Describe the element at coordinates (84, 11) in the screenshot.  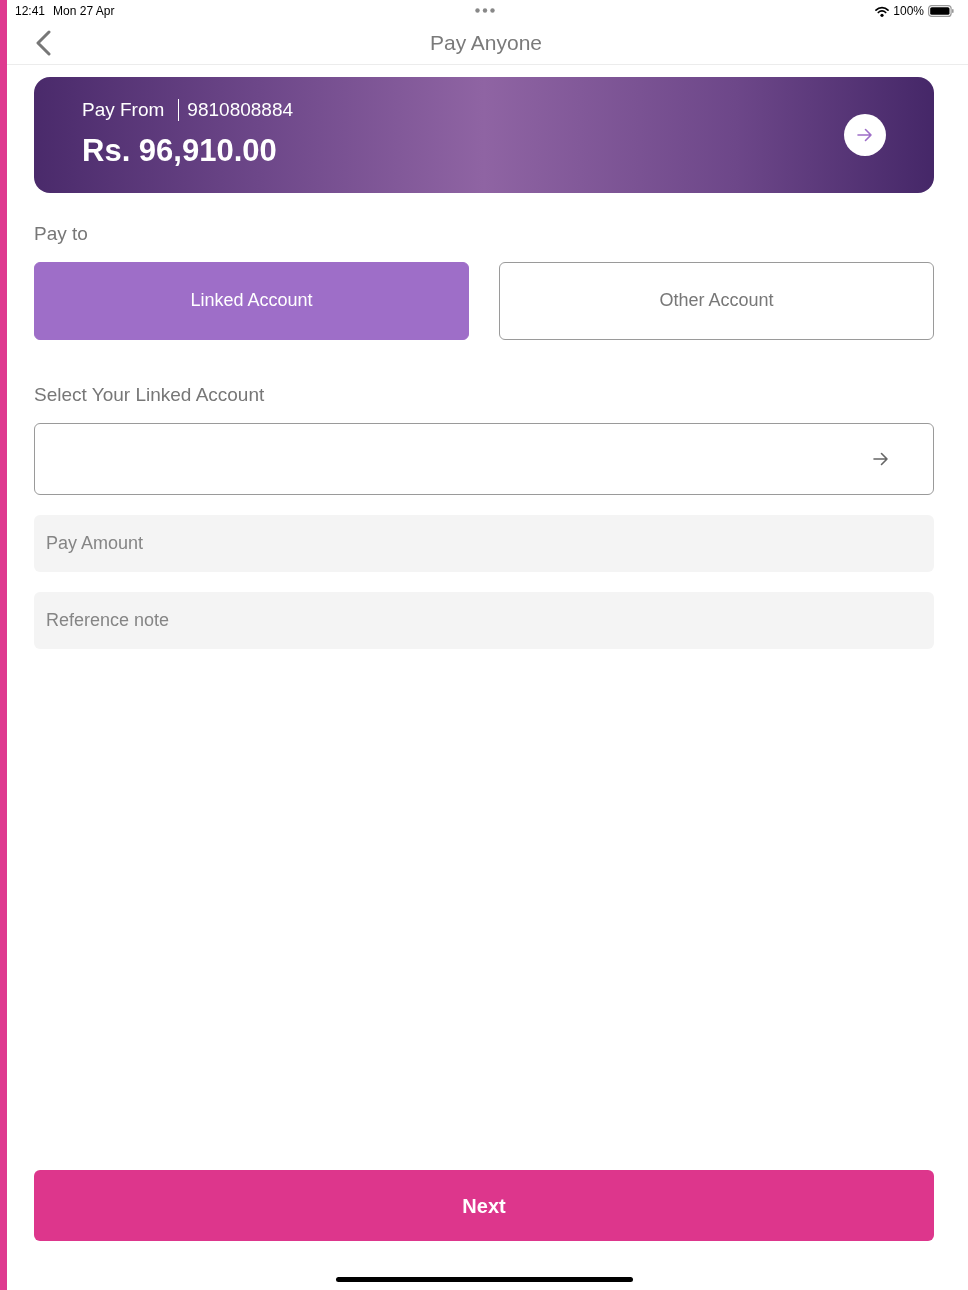
I see `status-date: Mon 27 Apr` at that location.